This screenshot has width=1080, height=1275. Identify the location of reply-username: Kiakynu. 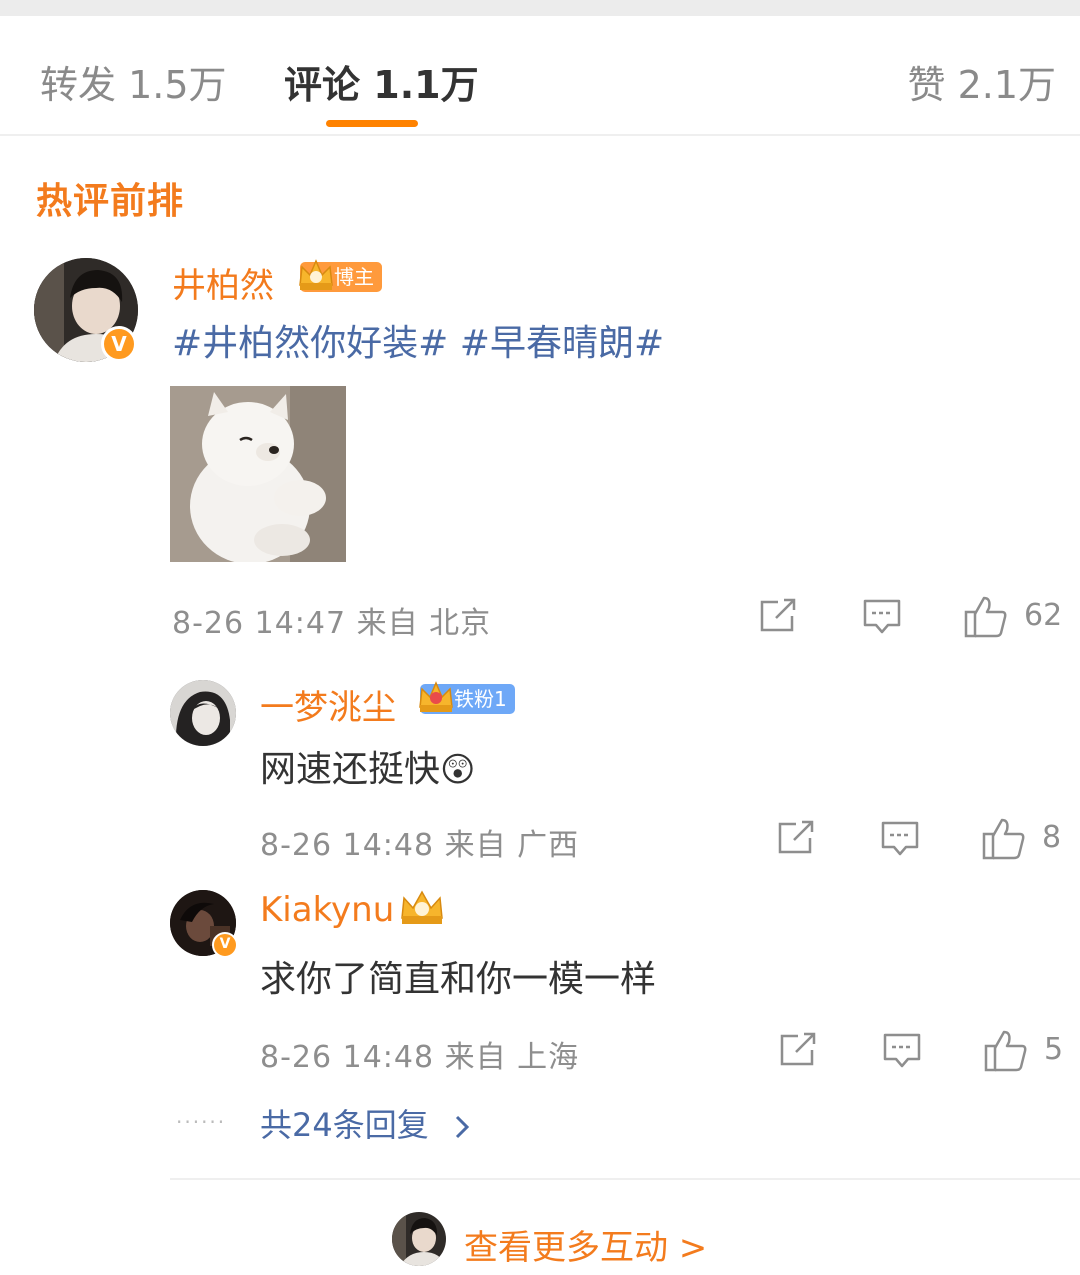
(327, 910).